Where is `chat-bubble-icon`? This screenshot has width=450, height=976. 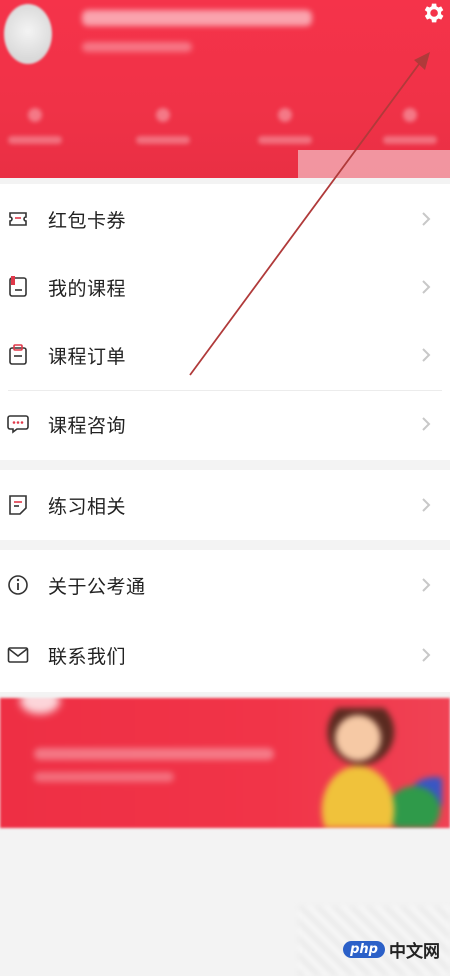 chat-bubble-icon is located at coordinates (18, 424).